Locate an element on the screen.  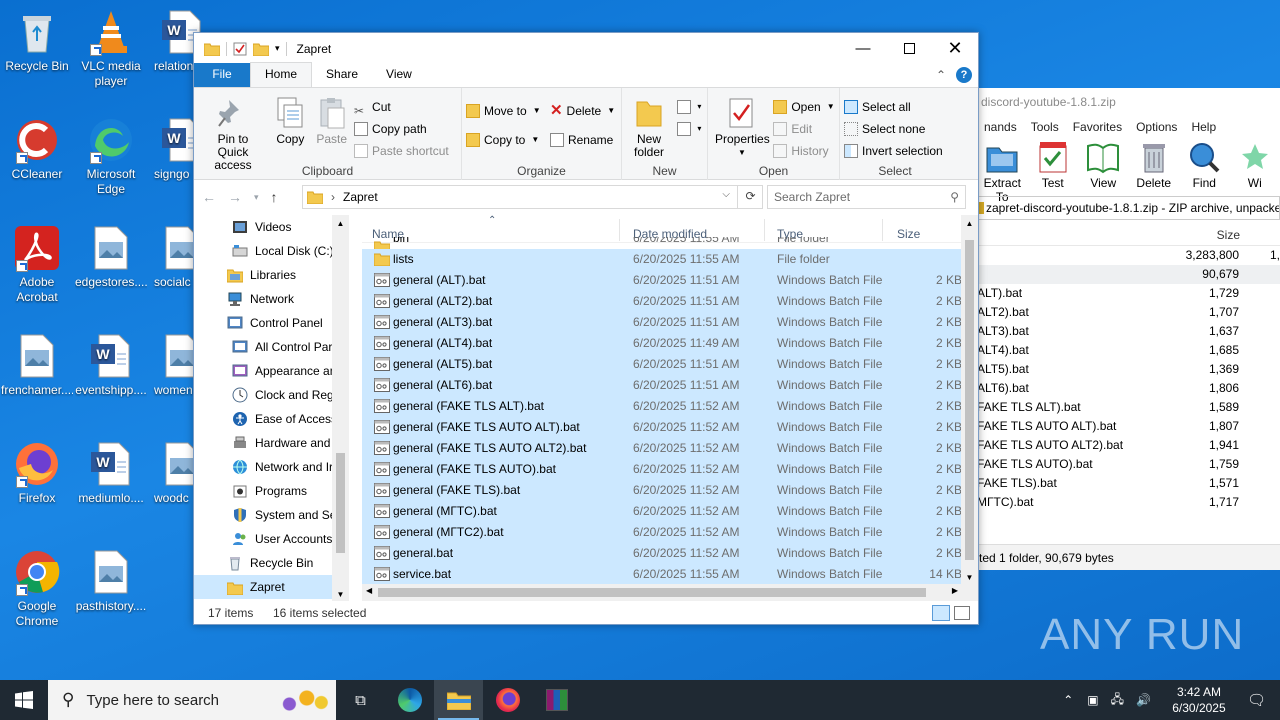
scroll-left-icon: ◀ is located at coordinates (369, 590).